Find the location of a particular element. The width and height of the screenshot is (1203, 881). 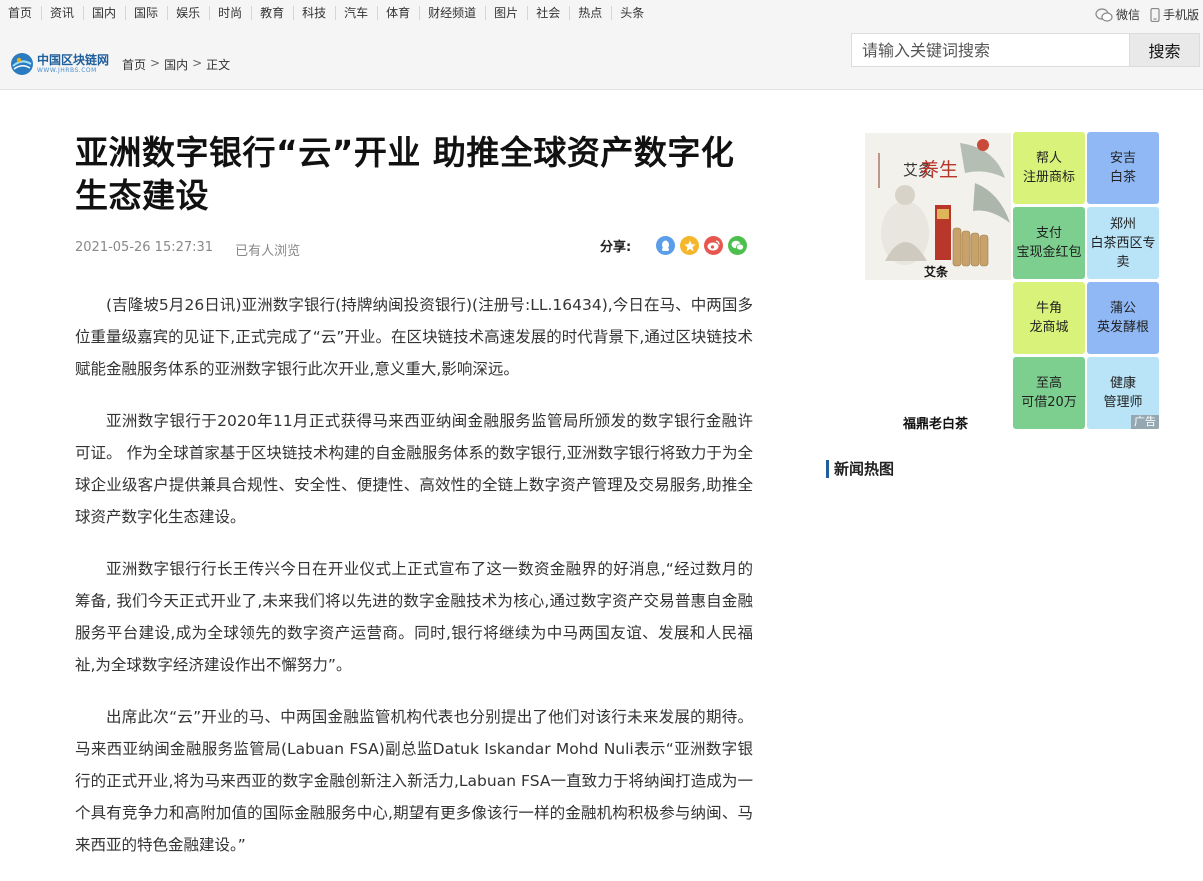

ad-tile-label: 蒲公 英发酵根 is located at coordinates (1122, 318).